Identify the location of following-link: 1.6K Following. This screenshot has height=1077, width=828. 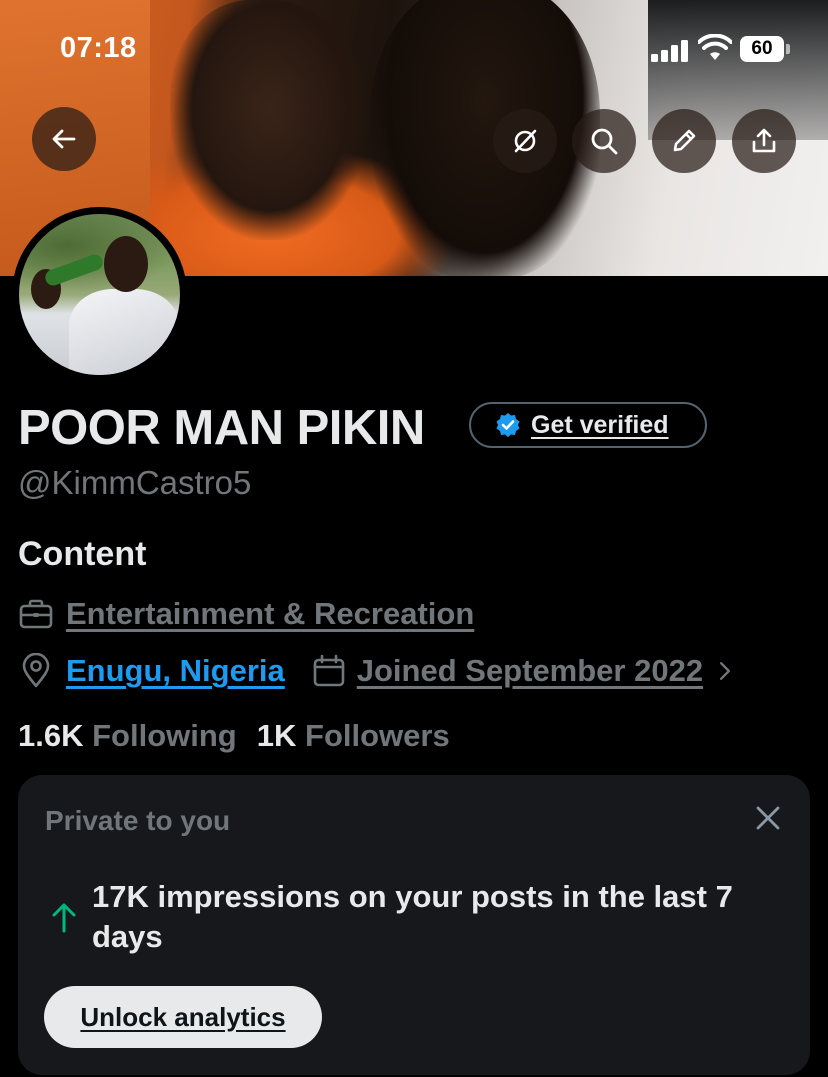
(127, 736).